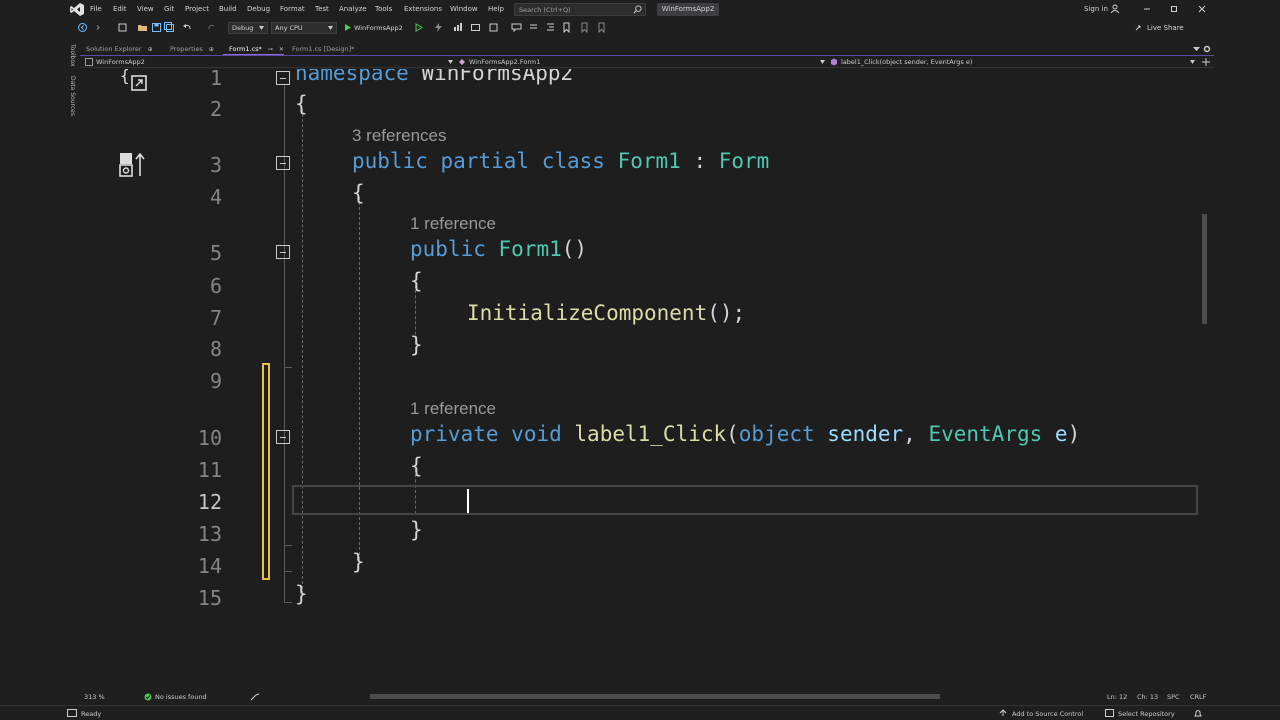 This screenshot has width=1280, height=720. What do you see at coordinates (133, 165) in the screenshot?
I see `inheritance-margin-icon` at bounding box center [133, 165].